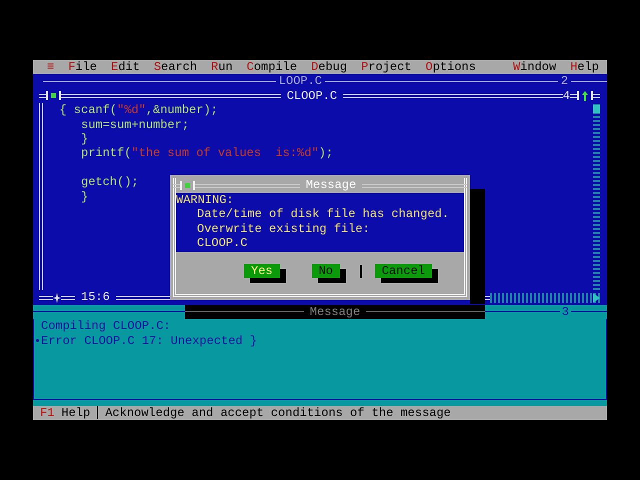  I want to click on cursor-block, so click(361, 271).